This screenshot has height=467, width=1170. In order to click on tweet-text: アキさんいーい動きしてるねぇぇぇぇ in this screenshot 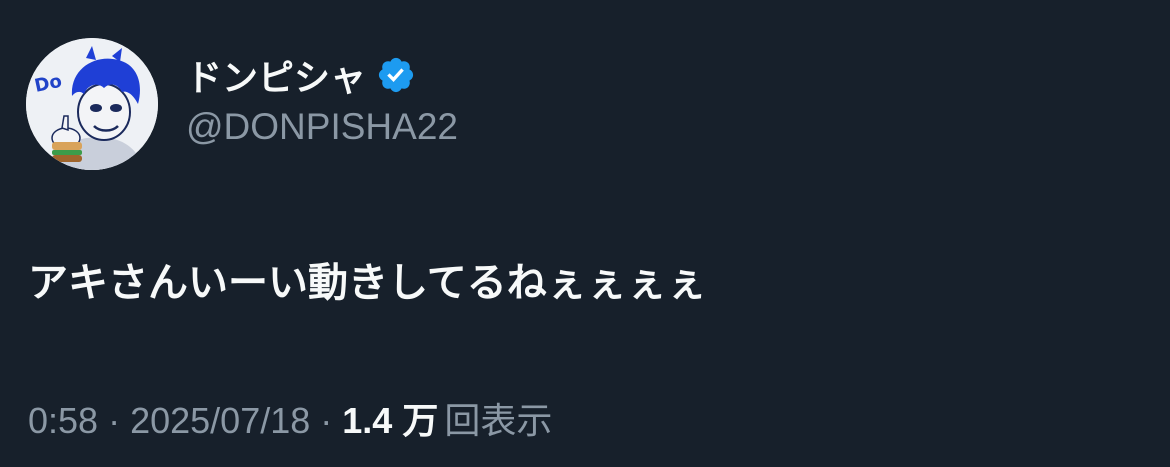, I will do `click(367, 283)`.